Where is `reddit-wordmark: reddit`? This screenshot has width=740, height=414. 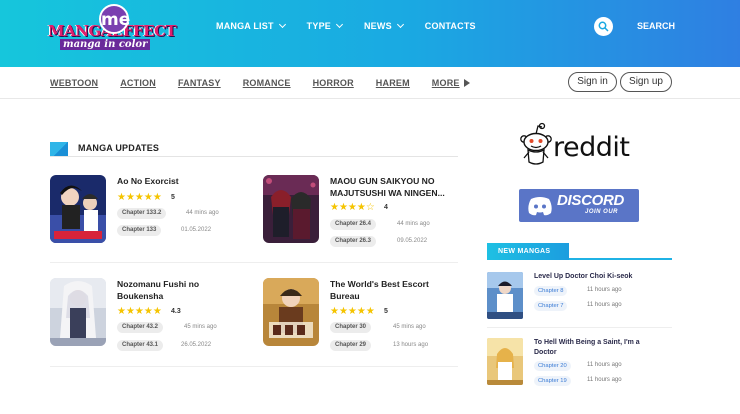 reddit-wordmark: reddit is located at coordinates (591, 147).